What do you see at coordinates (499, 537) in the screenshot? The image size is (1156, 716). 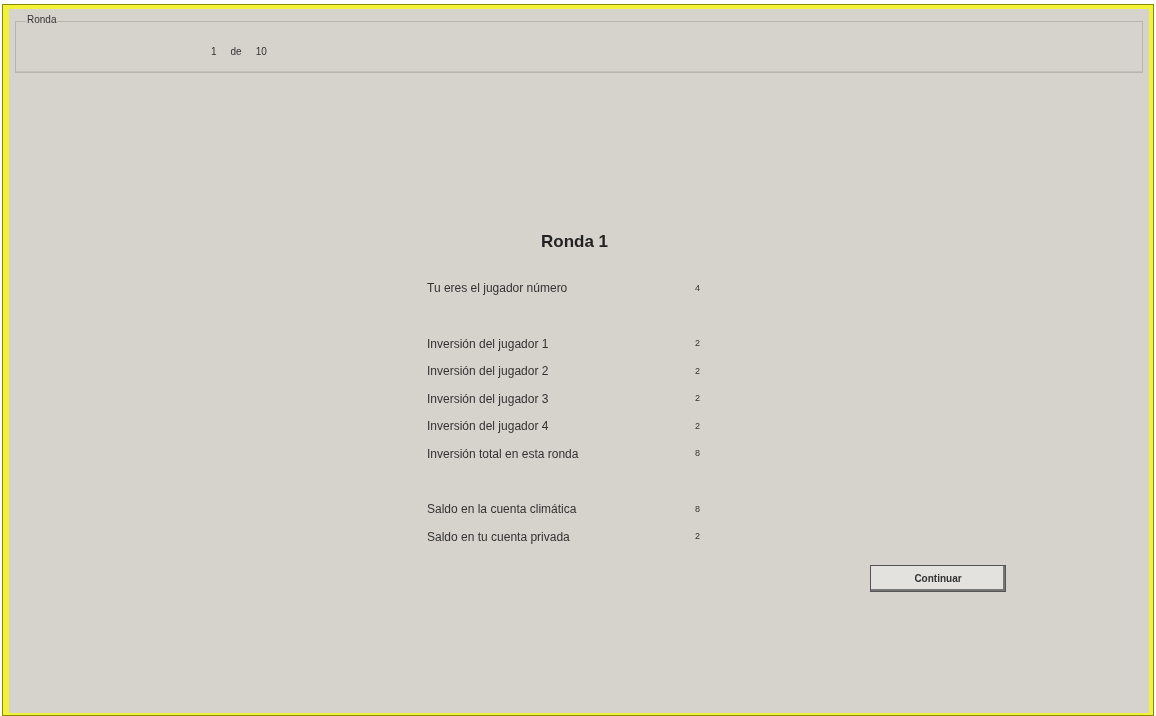 I see `row-label: Saldo en tu cuenta privada` at bounding box center [499, 537].